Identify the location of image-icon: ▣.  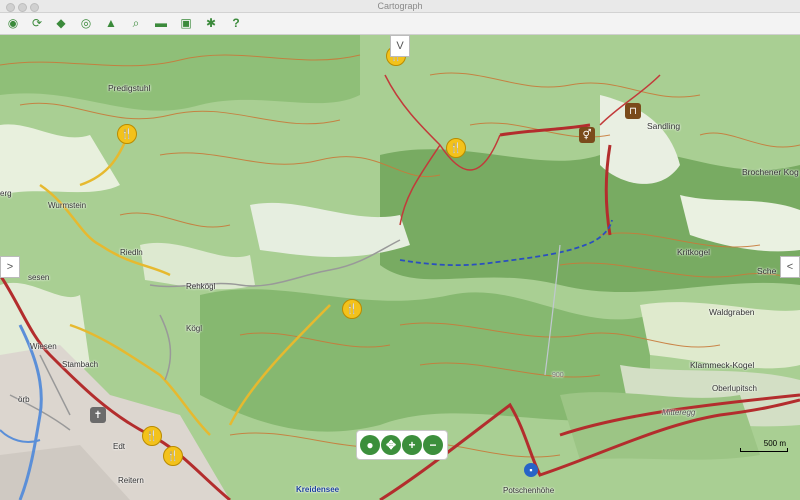
(186, 23).